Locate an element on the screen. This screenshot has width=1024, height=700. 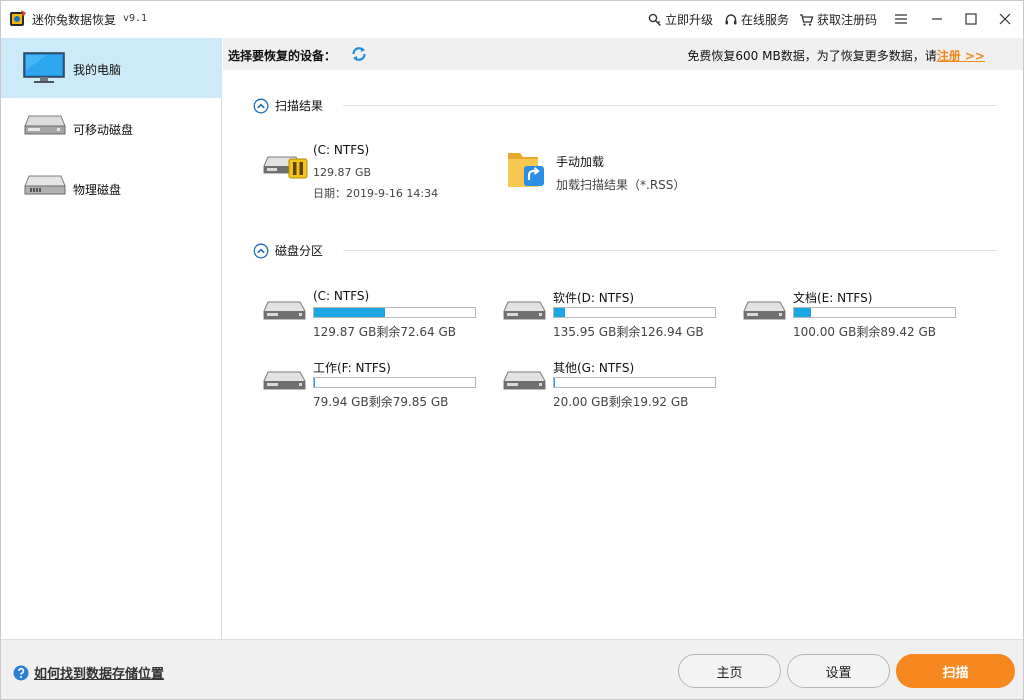
close-icon is located at coordinates (1005, 19).